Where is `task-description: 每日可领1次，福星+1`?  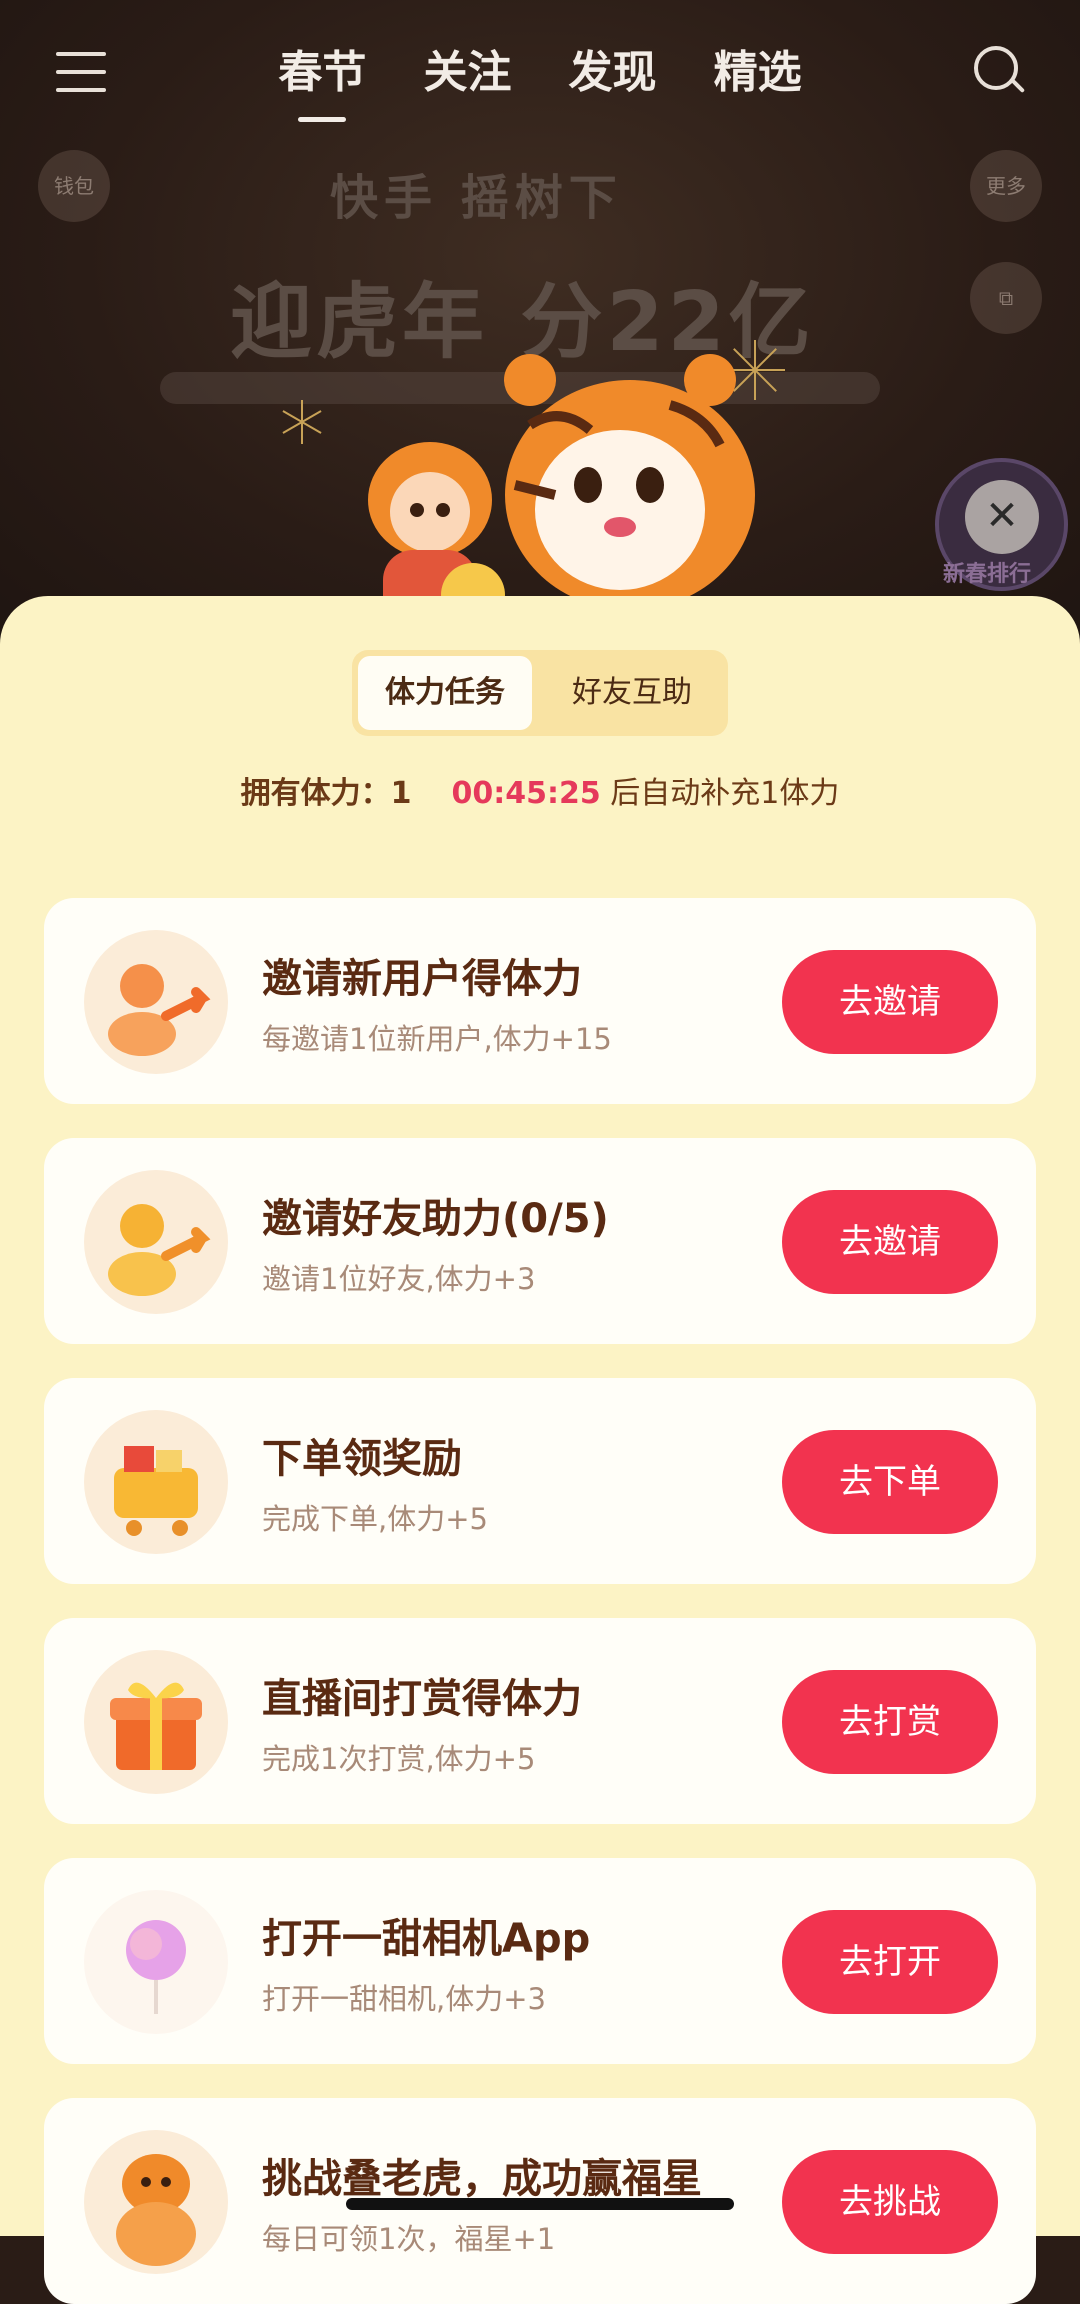 task-description: 每日可领1次，福星+1 is located at coordinates (409, 2239).